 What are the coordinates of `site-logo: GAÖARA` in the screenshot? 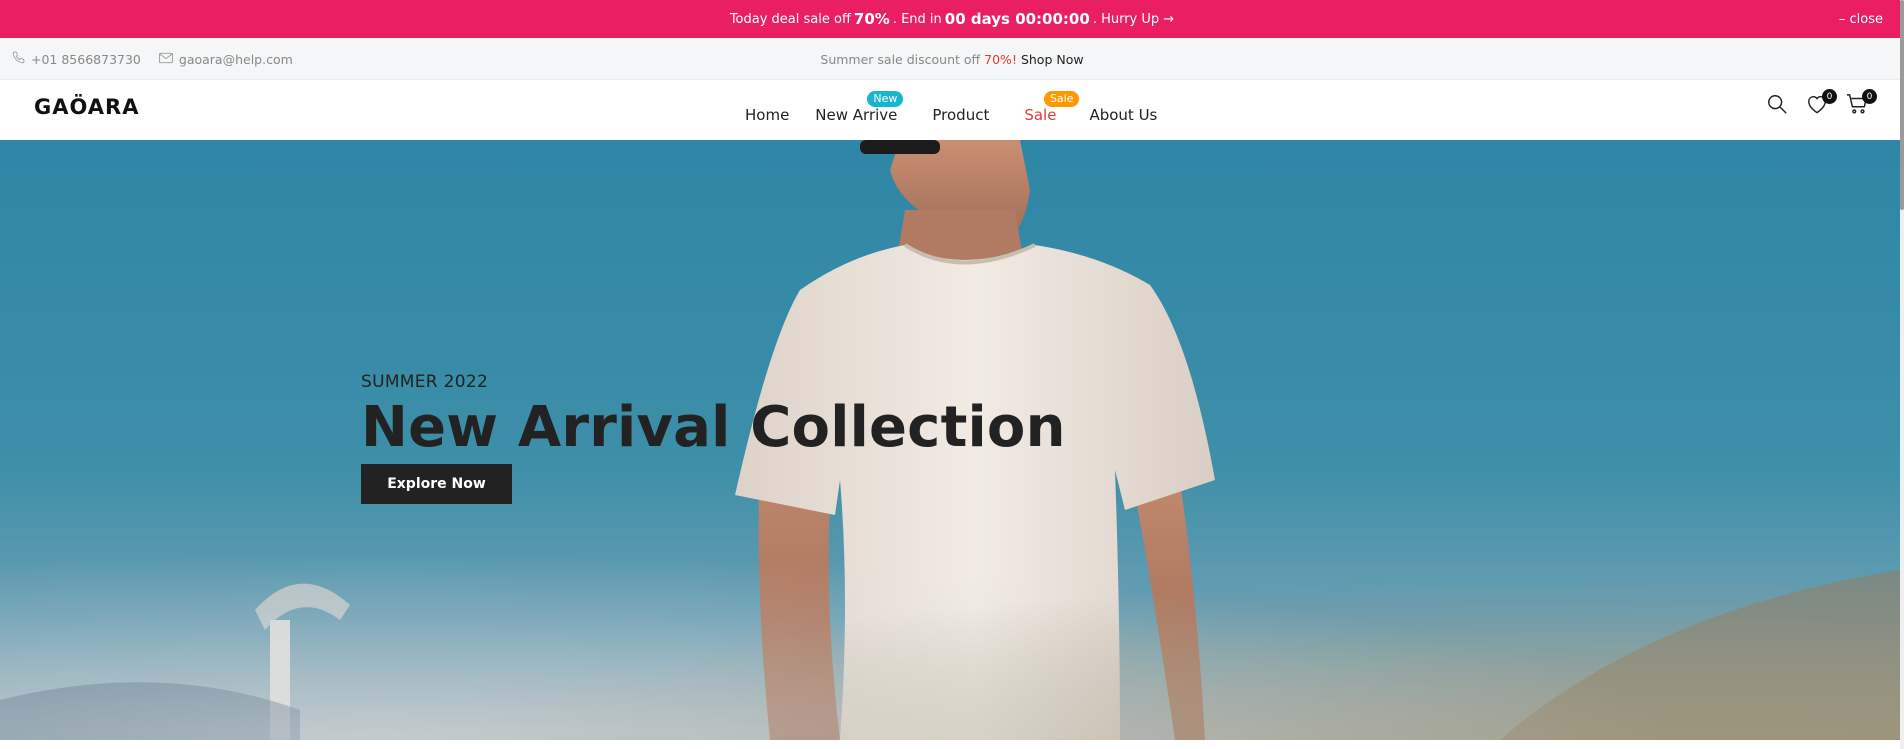 It's located at (86, 107).